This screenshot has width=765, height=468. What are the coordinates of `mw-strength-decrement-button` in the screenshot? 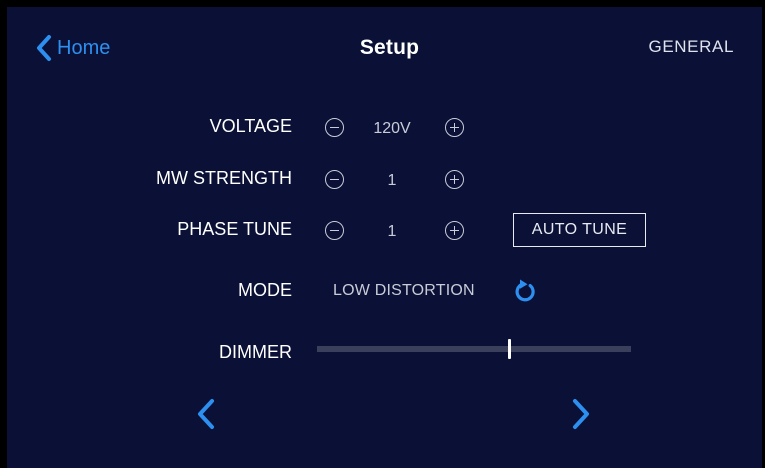 It's located at (334, 179).